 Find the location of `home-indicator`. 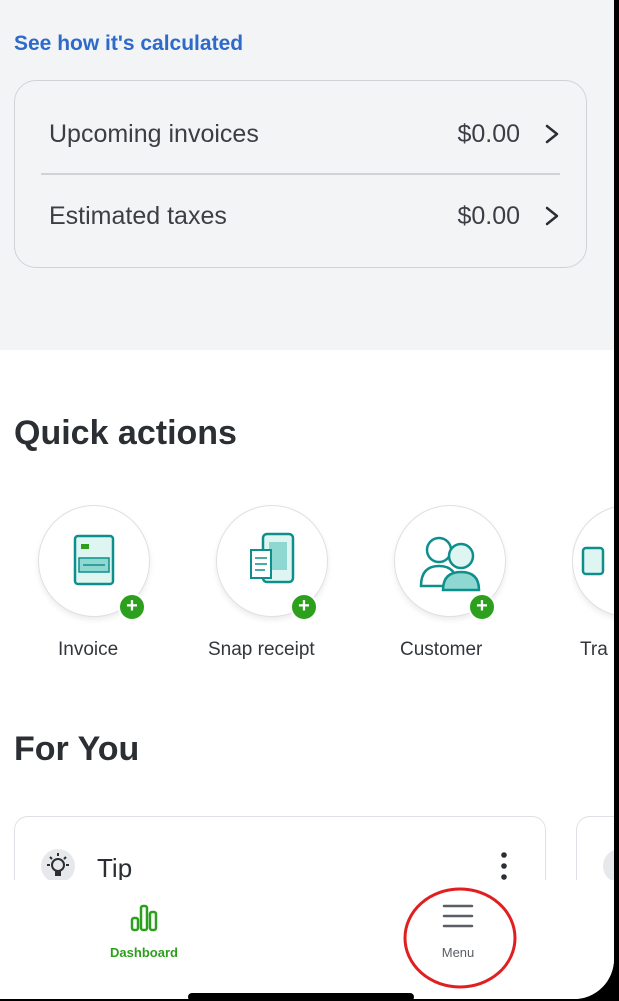

home-indicator is located at coordinates (301, 997).